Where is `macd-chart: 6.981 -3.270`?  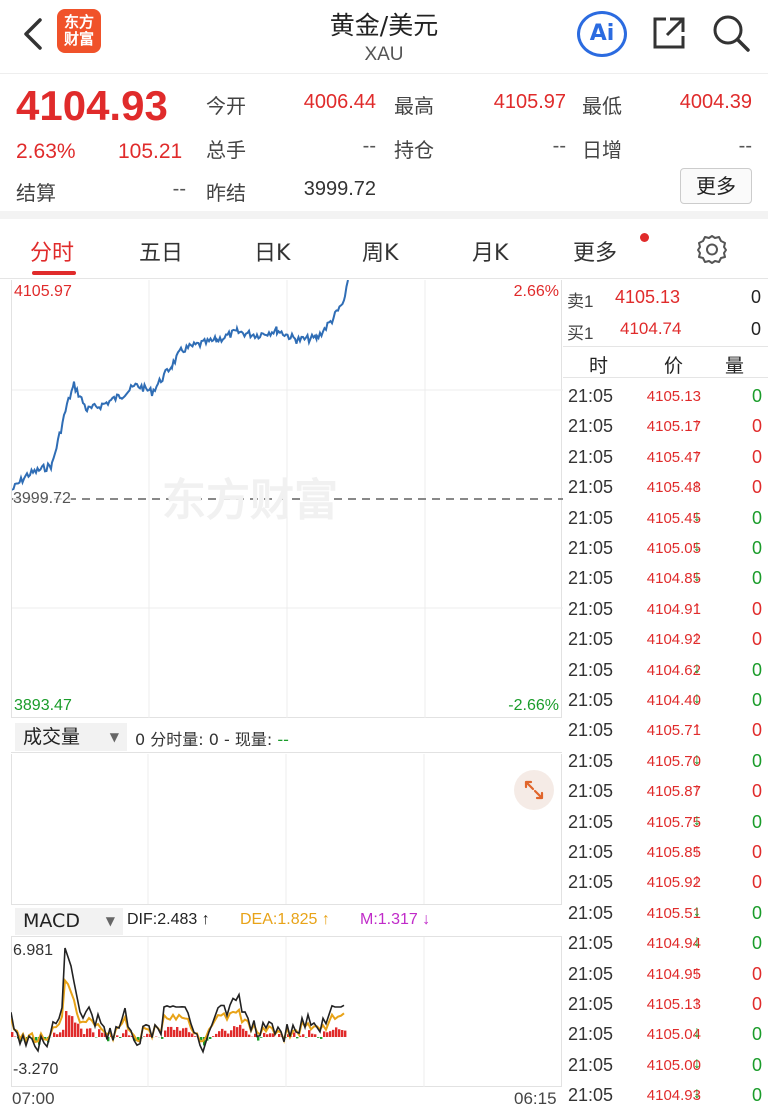
macd-chart: 6.981 -3.270 is located at coordinates (286, 1012).